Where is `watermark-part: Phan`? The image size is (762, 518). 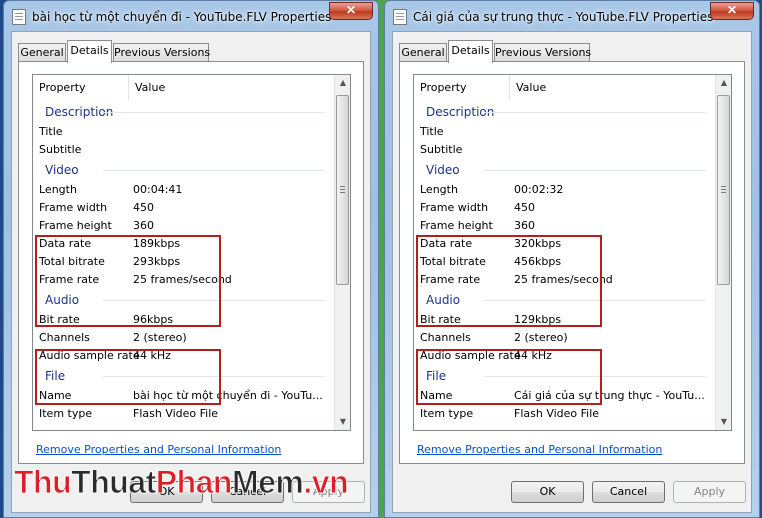
watermark-part: Phan is located at coordinates (194, 482).